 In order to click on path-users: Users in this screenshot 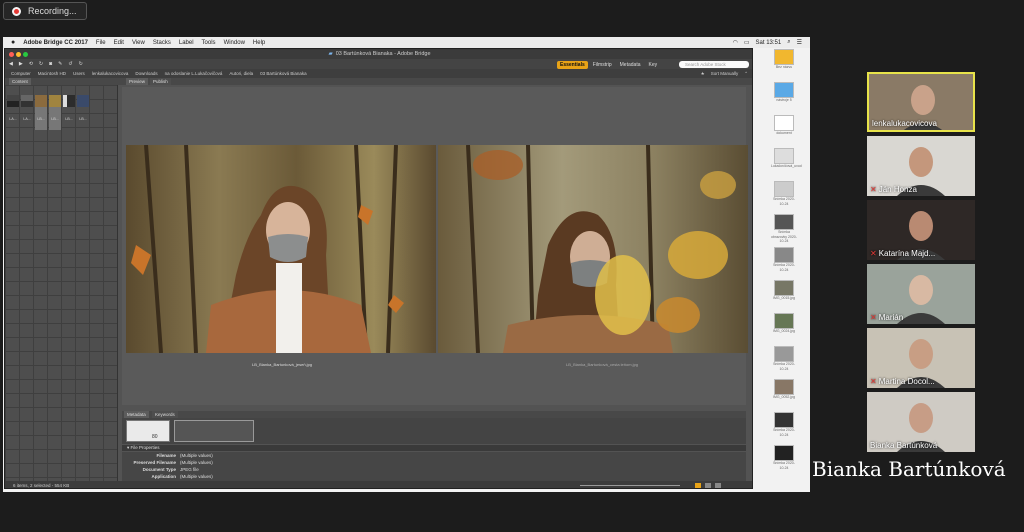, I will do `click(79, 73)`.